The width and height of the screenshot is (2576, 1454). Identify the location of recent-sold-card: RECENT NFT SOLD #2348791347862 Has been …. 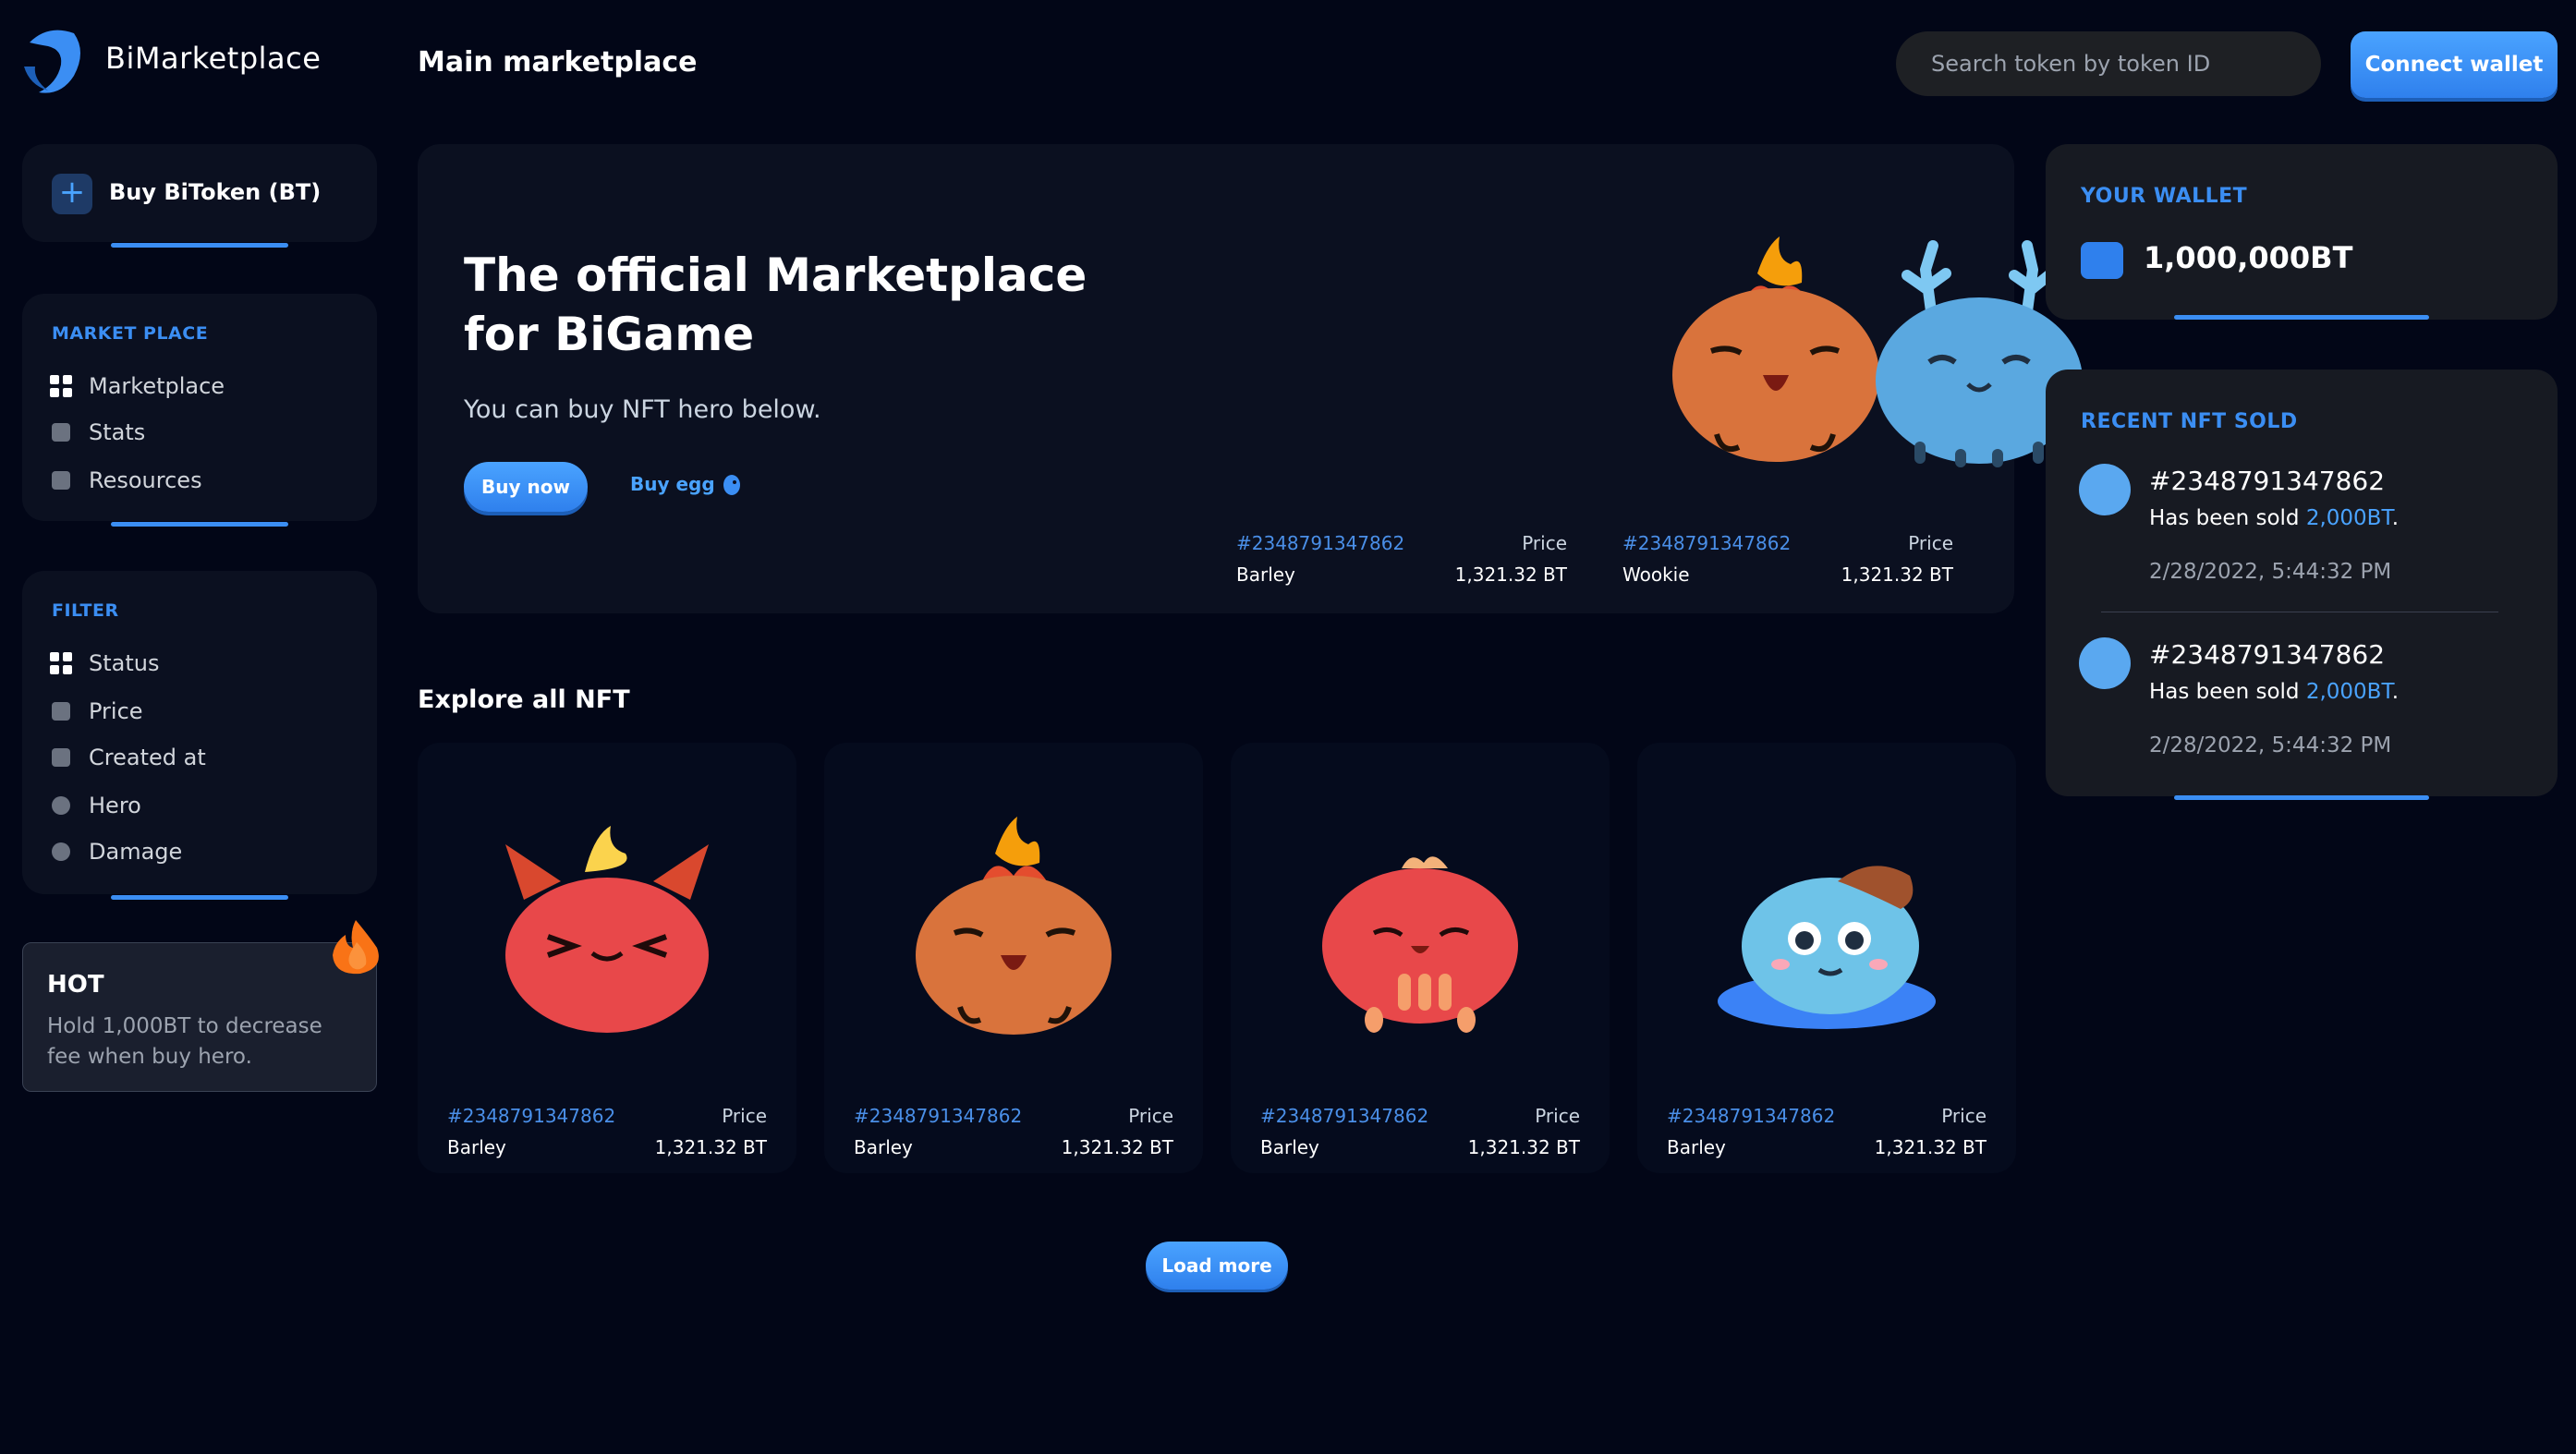
(2302, 585).